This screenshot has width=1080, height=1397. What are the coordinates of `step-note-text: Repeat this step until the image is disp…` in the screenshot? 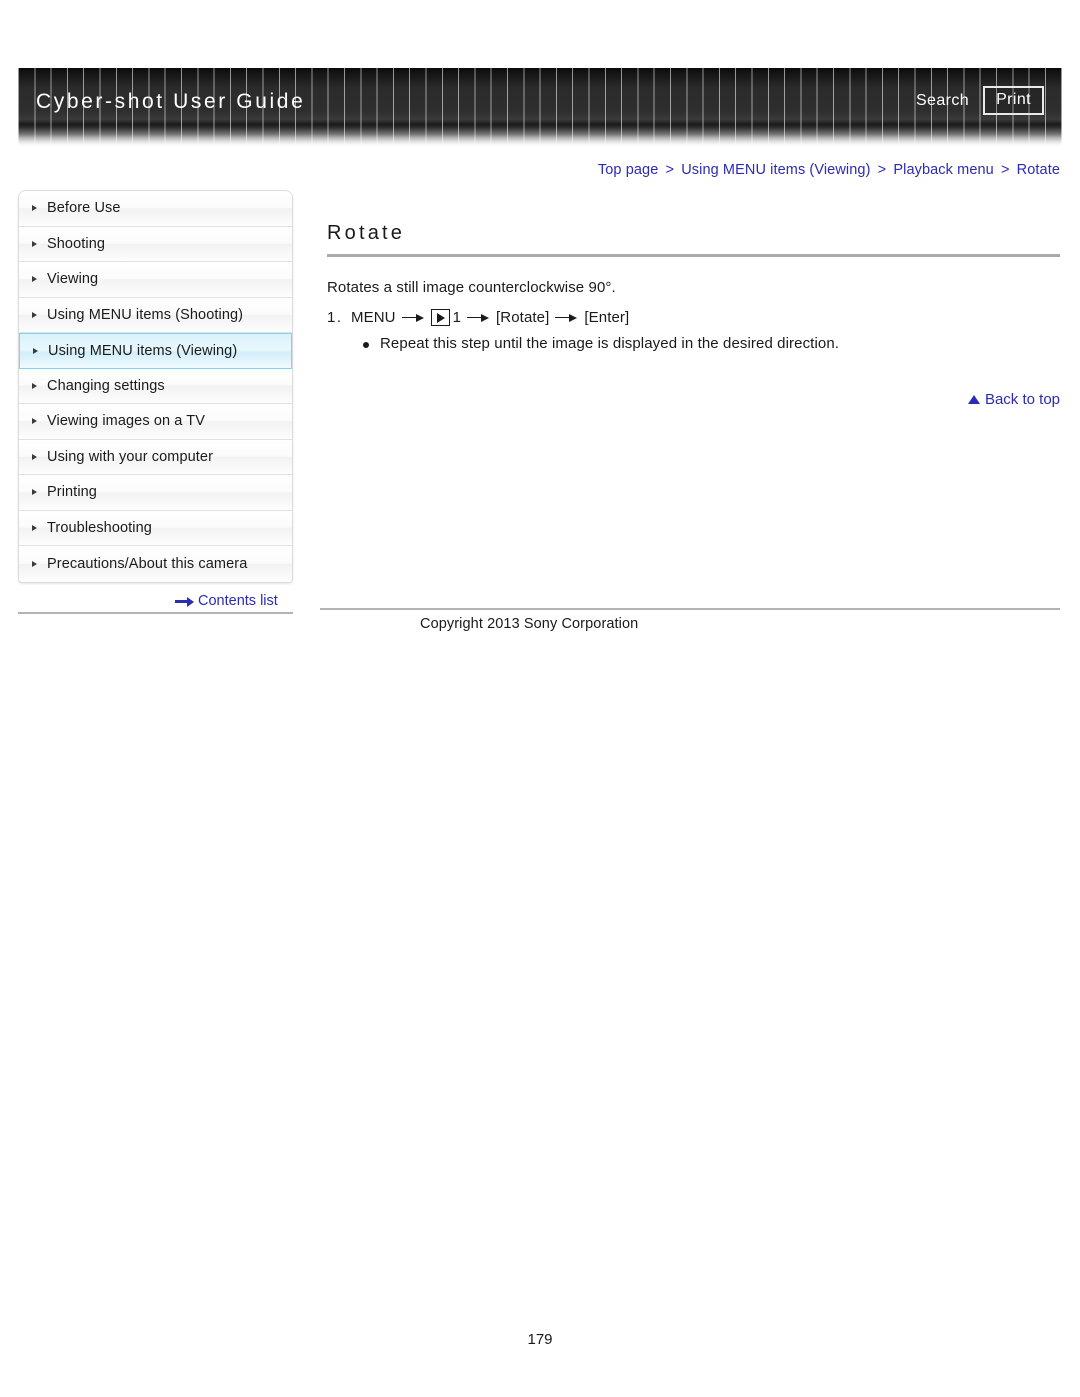 It's located at (610, 343).